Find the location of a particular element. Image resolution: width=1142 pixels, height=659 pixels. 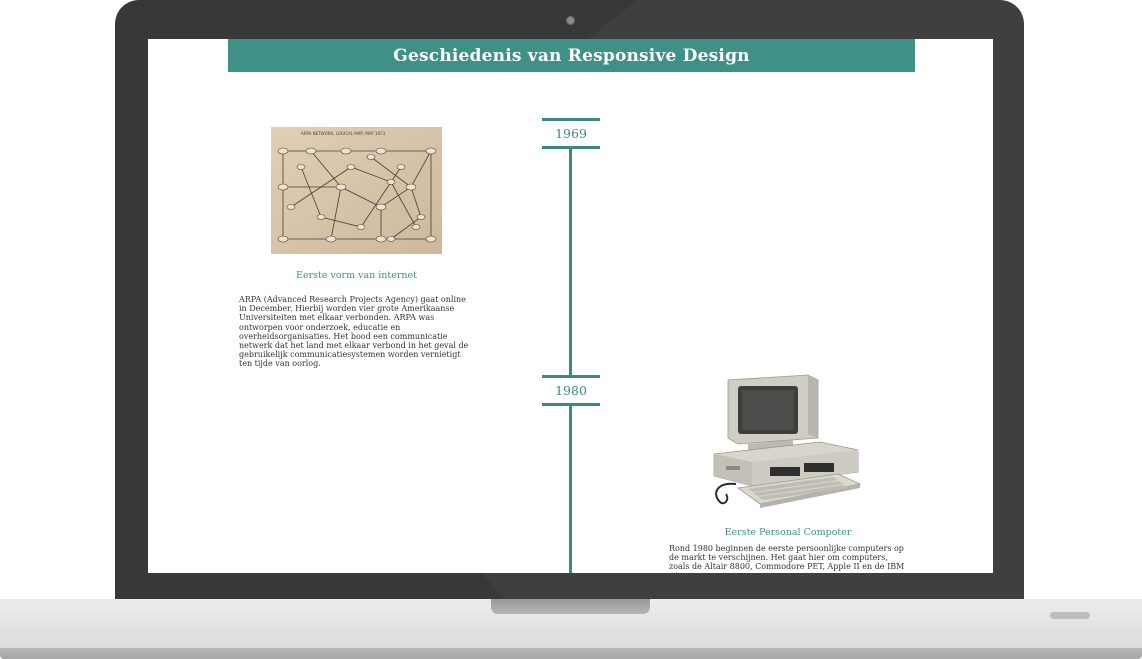

page-header: Geschiedenis van Responsive Design is located at coordinates (571, 55).